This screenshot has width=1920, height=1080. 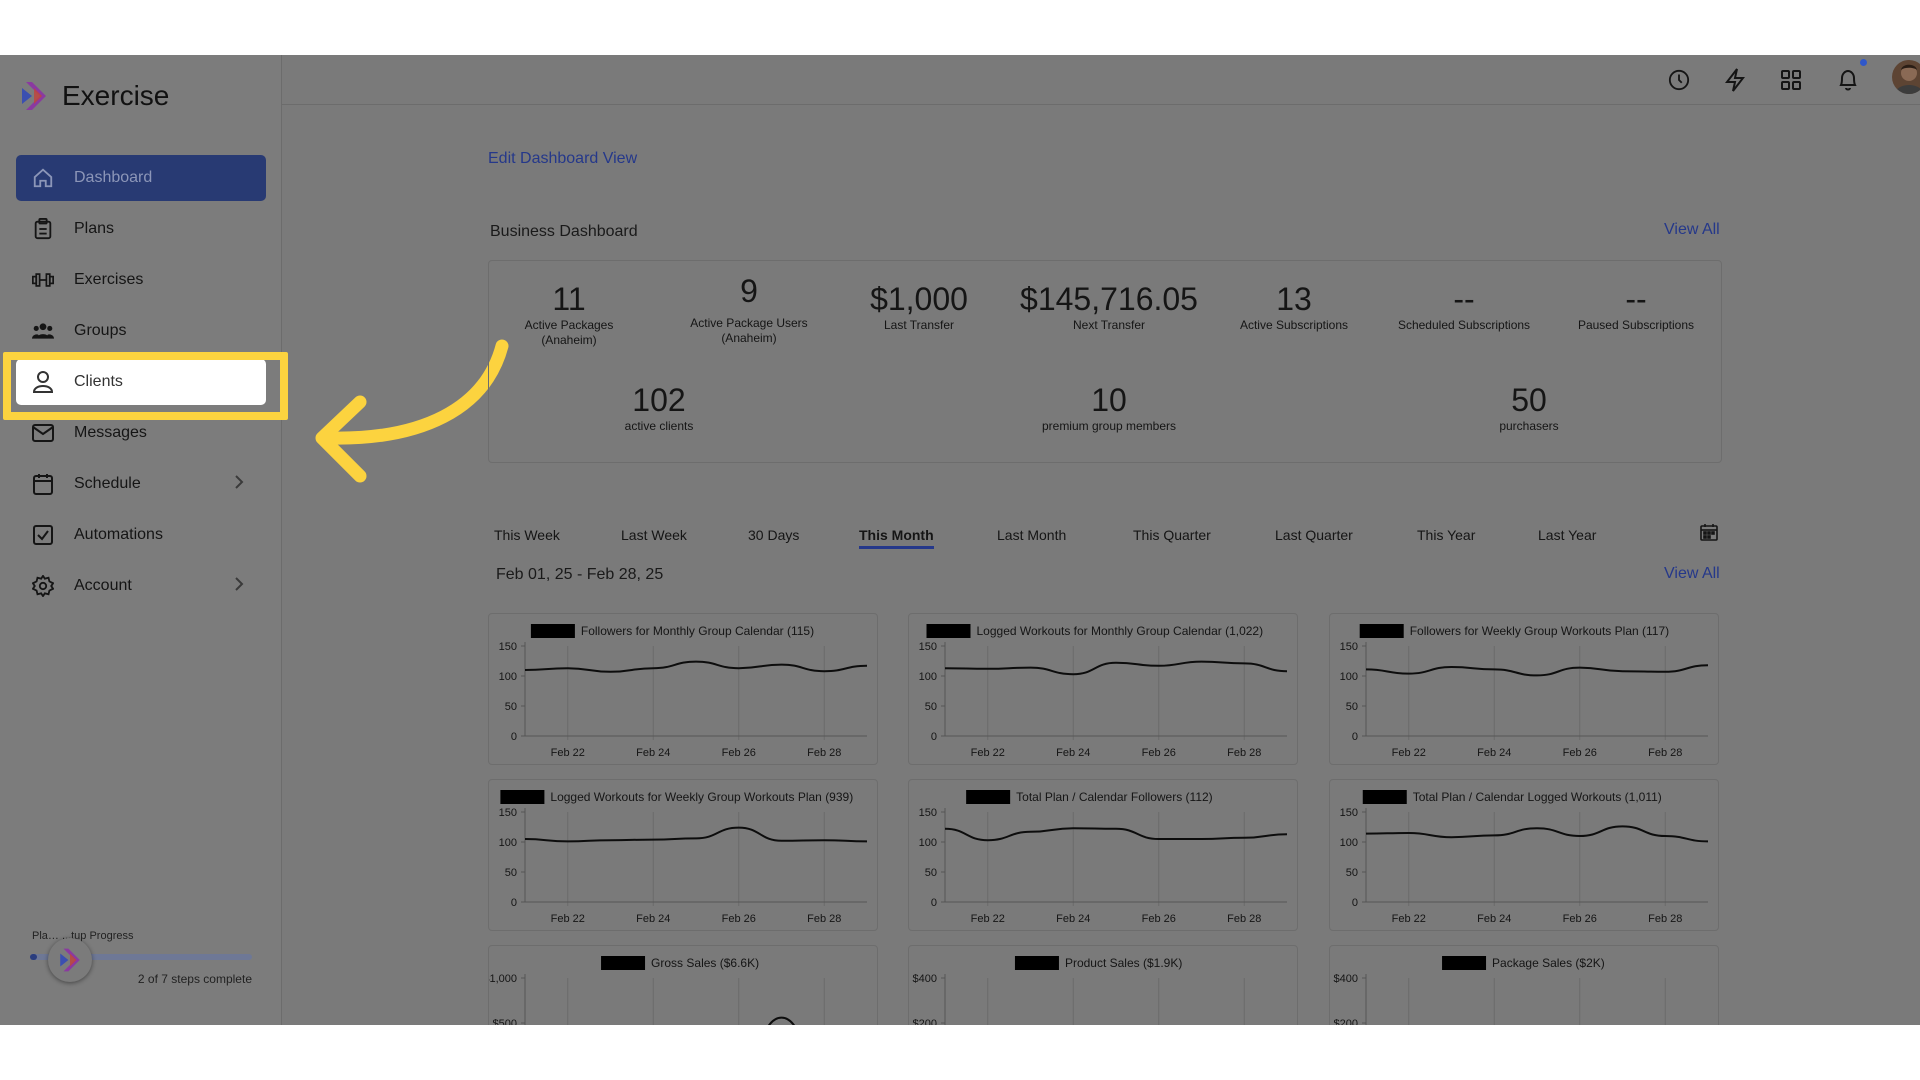 I want to click on sidebar-item-groups: Groups, so click(x=141, y=331).